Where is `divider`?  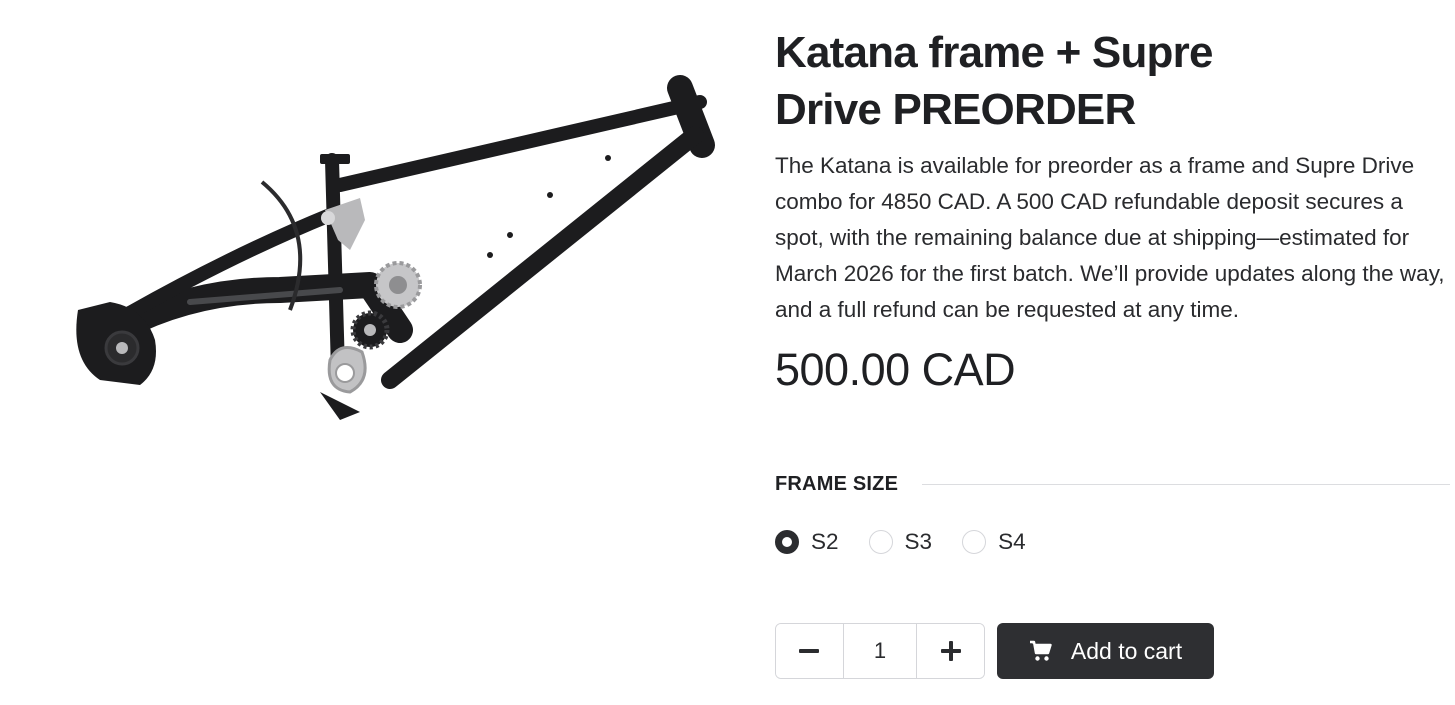 divider is located at coordinates (1186, 484).